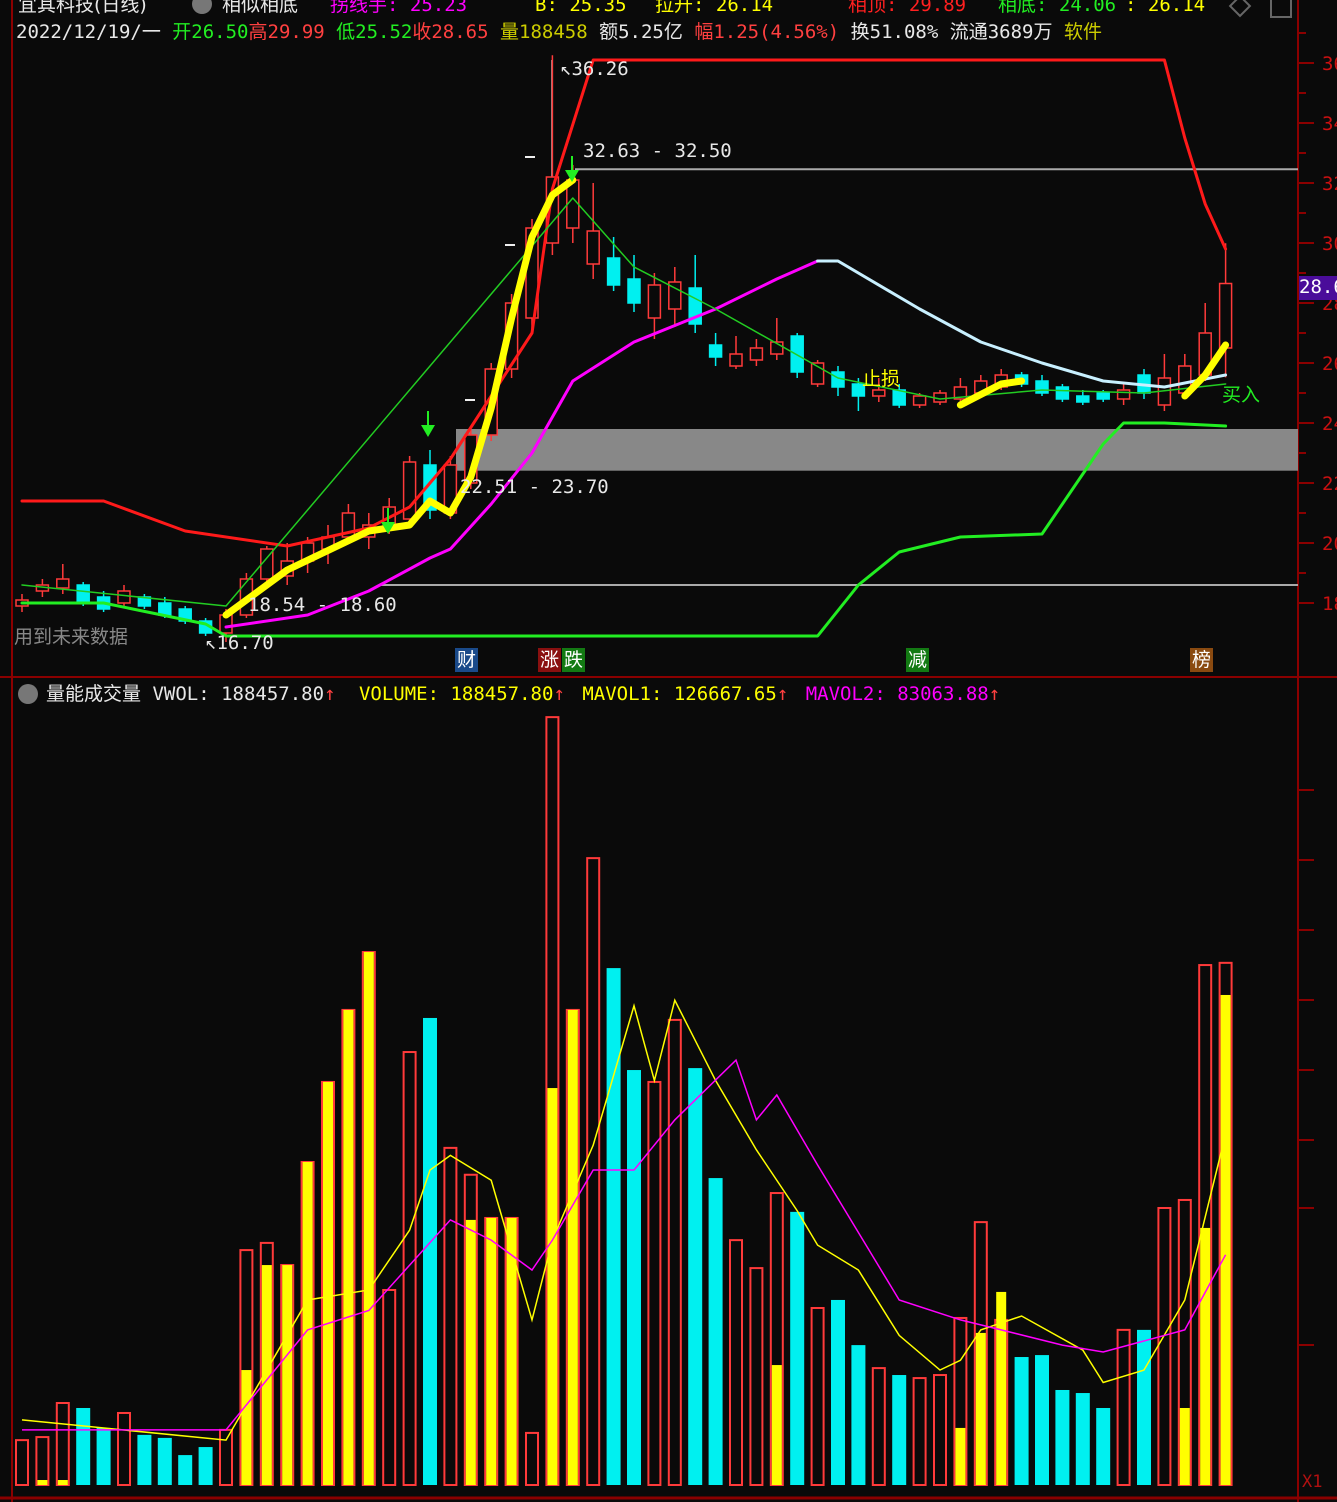 This screenshot has width=1337, height=1502. I want to click on volume-value: VOLUME: 188457.80, so click(456, 694).